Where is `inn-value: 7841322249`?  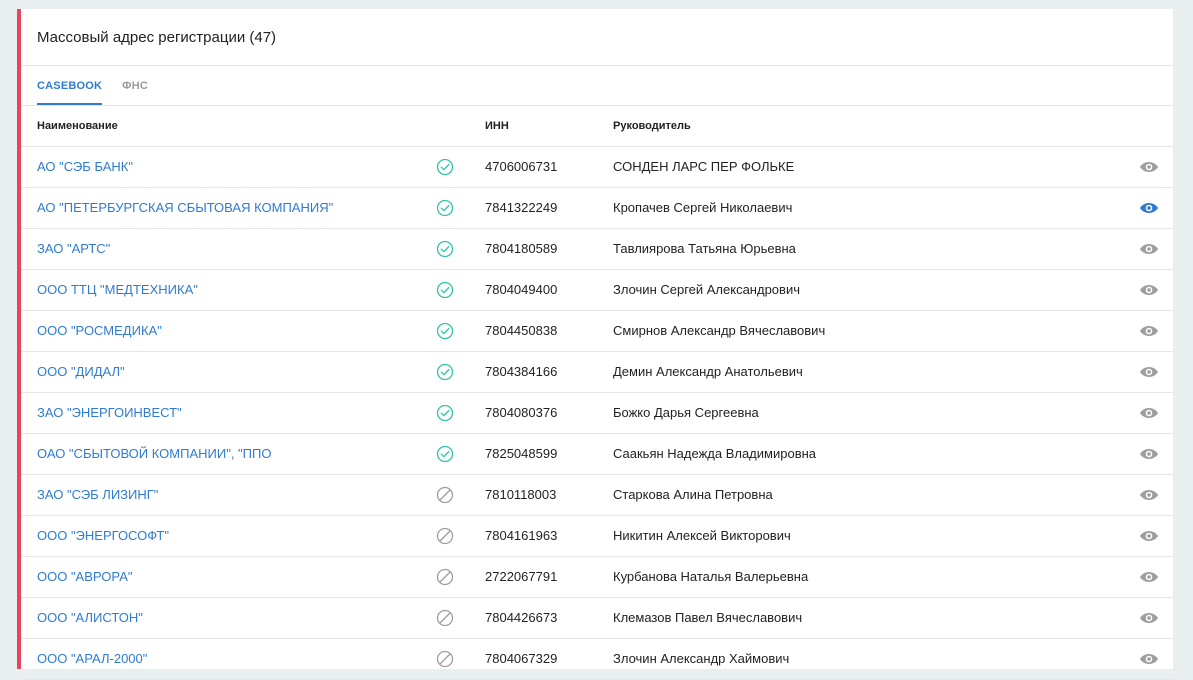 inn-value: 7841322249 is located at coordinates (521, 207).